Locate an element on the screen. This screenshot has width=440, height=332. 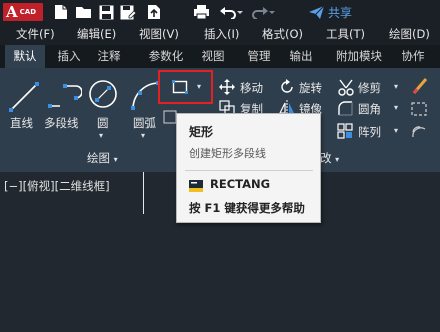
trim-dropdown-icon: ▾ is located at coordinates (396, 86).